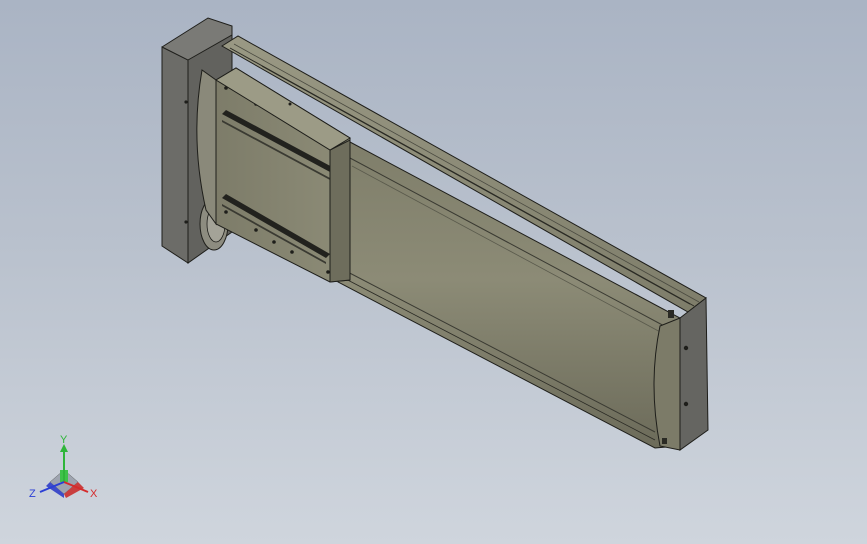  Describe the element at coordinates (64, 440) in the screenshot. I see `y-axis-label: Y` at that location.